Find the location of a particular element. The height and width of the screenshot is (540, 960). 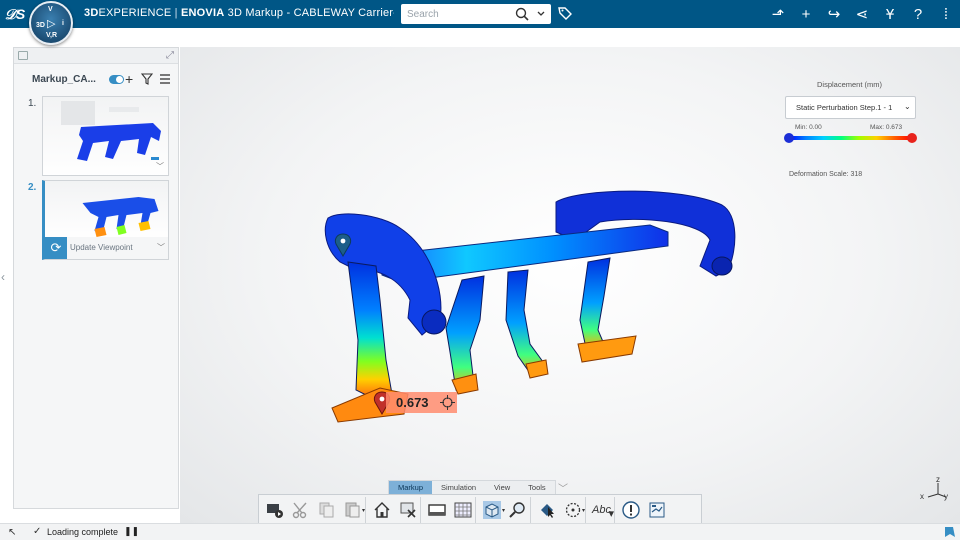

slide-number: 2. is located at coordinates (32, 187).